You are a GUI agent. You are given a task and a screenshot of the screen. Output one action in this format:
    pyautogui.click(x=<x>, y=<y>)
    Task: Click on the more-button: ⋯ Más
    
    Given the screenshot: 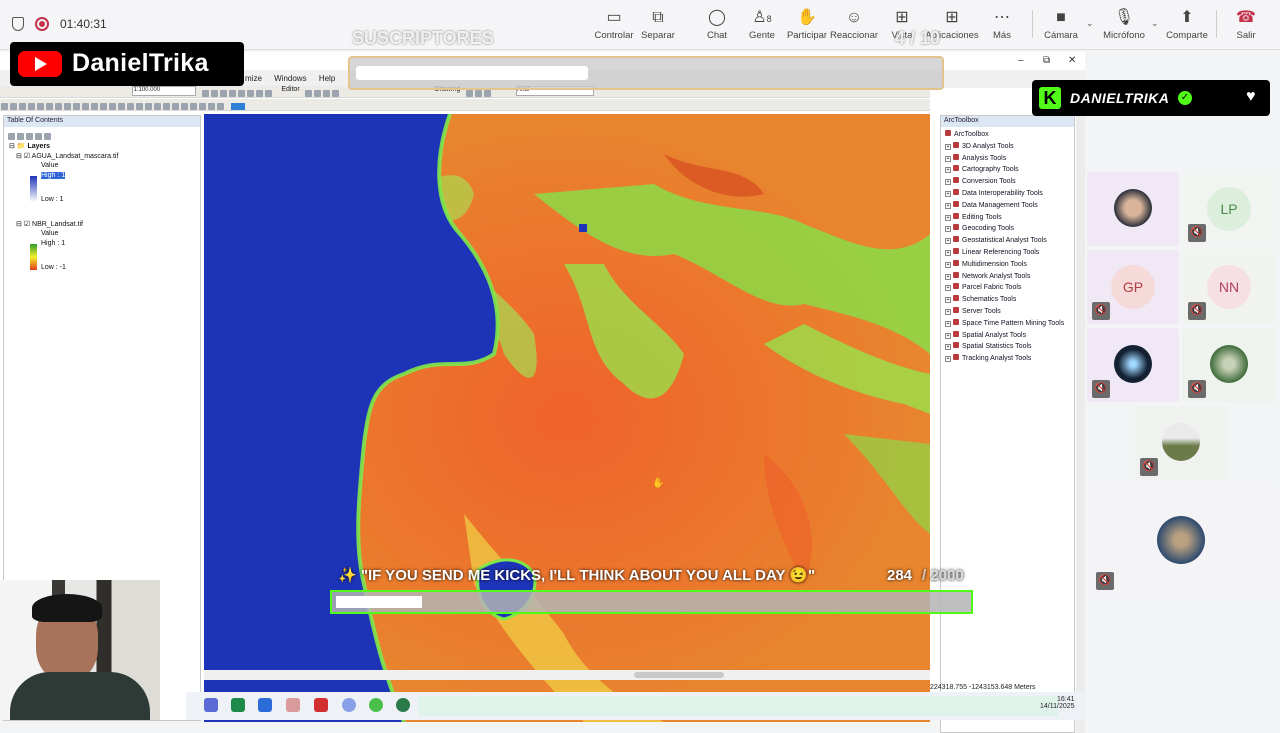 What is the action you would take?
    pyautogui.click(x=1002, y=26)
    